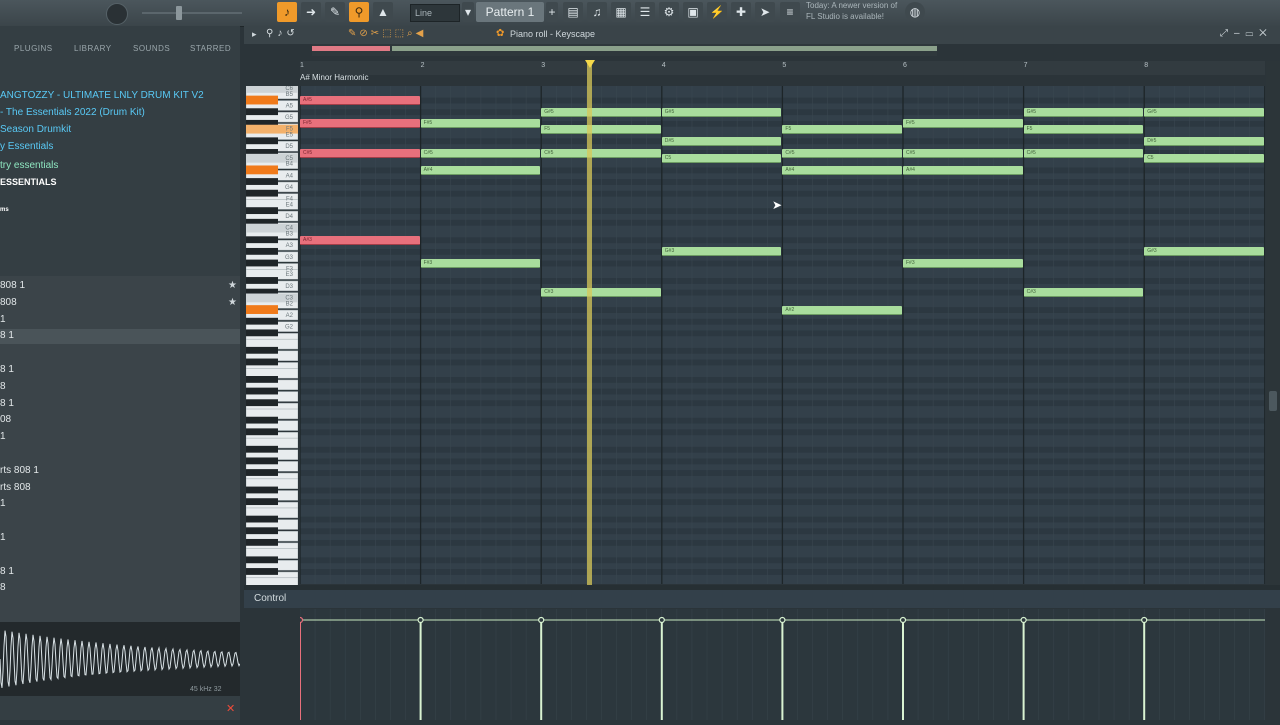 This screenshot has height=725, width=1280. What do you see at coordinates (15, 487) in the screenshot?
I see `sound-item: rts 808` at bounding box center [15, 487].